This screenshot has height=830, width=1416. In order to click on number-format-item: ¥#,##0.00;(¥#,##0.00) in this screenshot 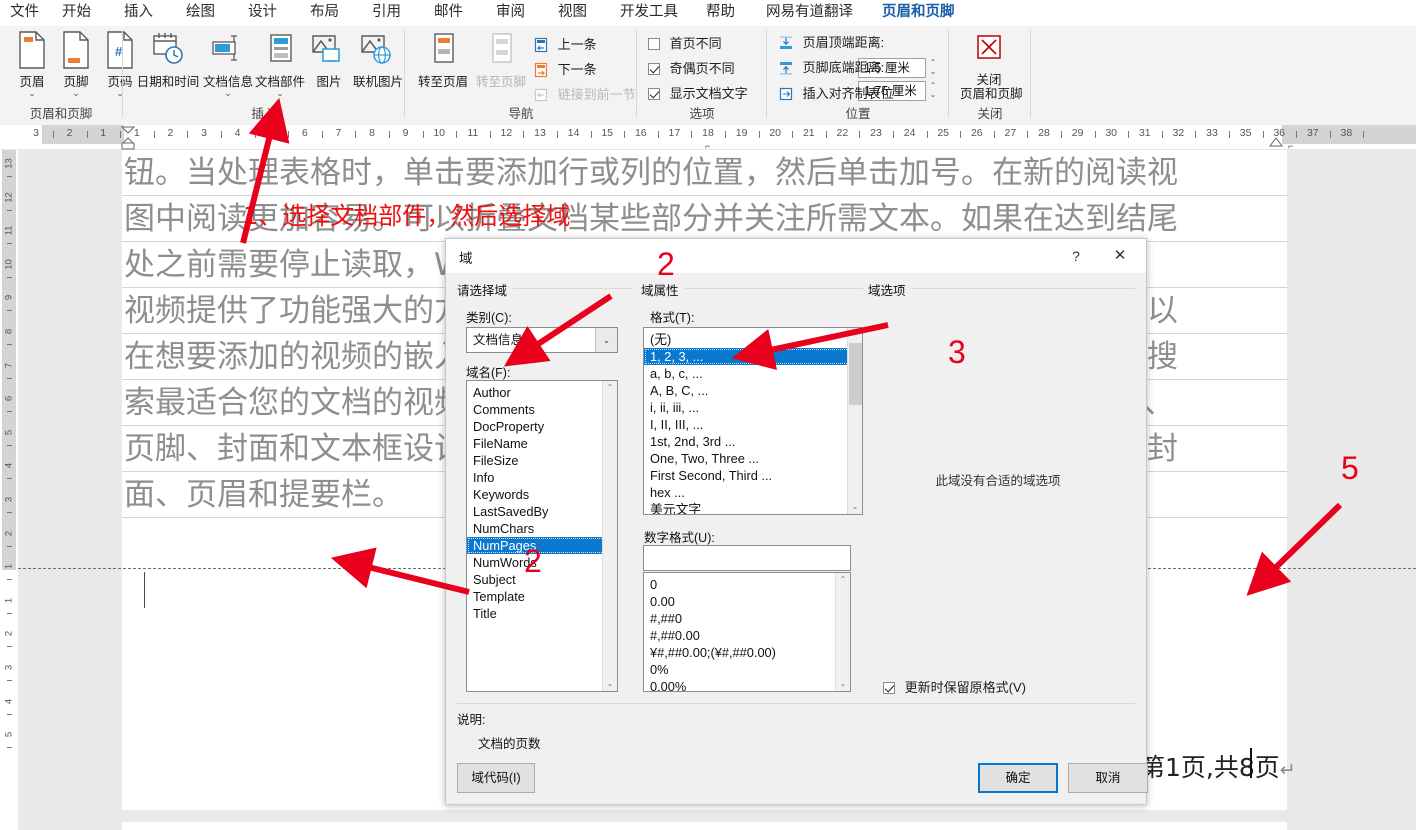, I will do `click(747, 652)`.